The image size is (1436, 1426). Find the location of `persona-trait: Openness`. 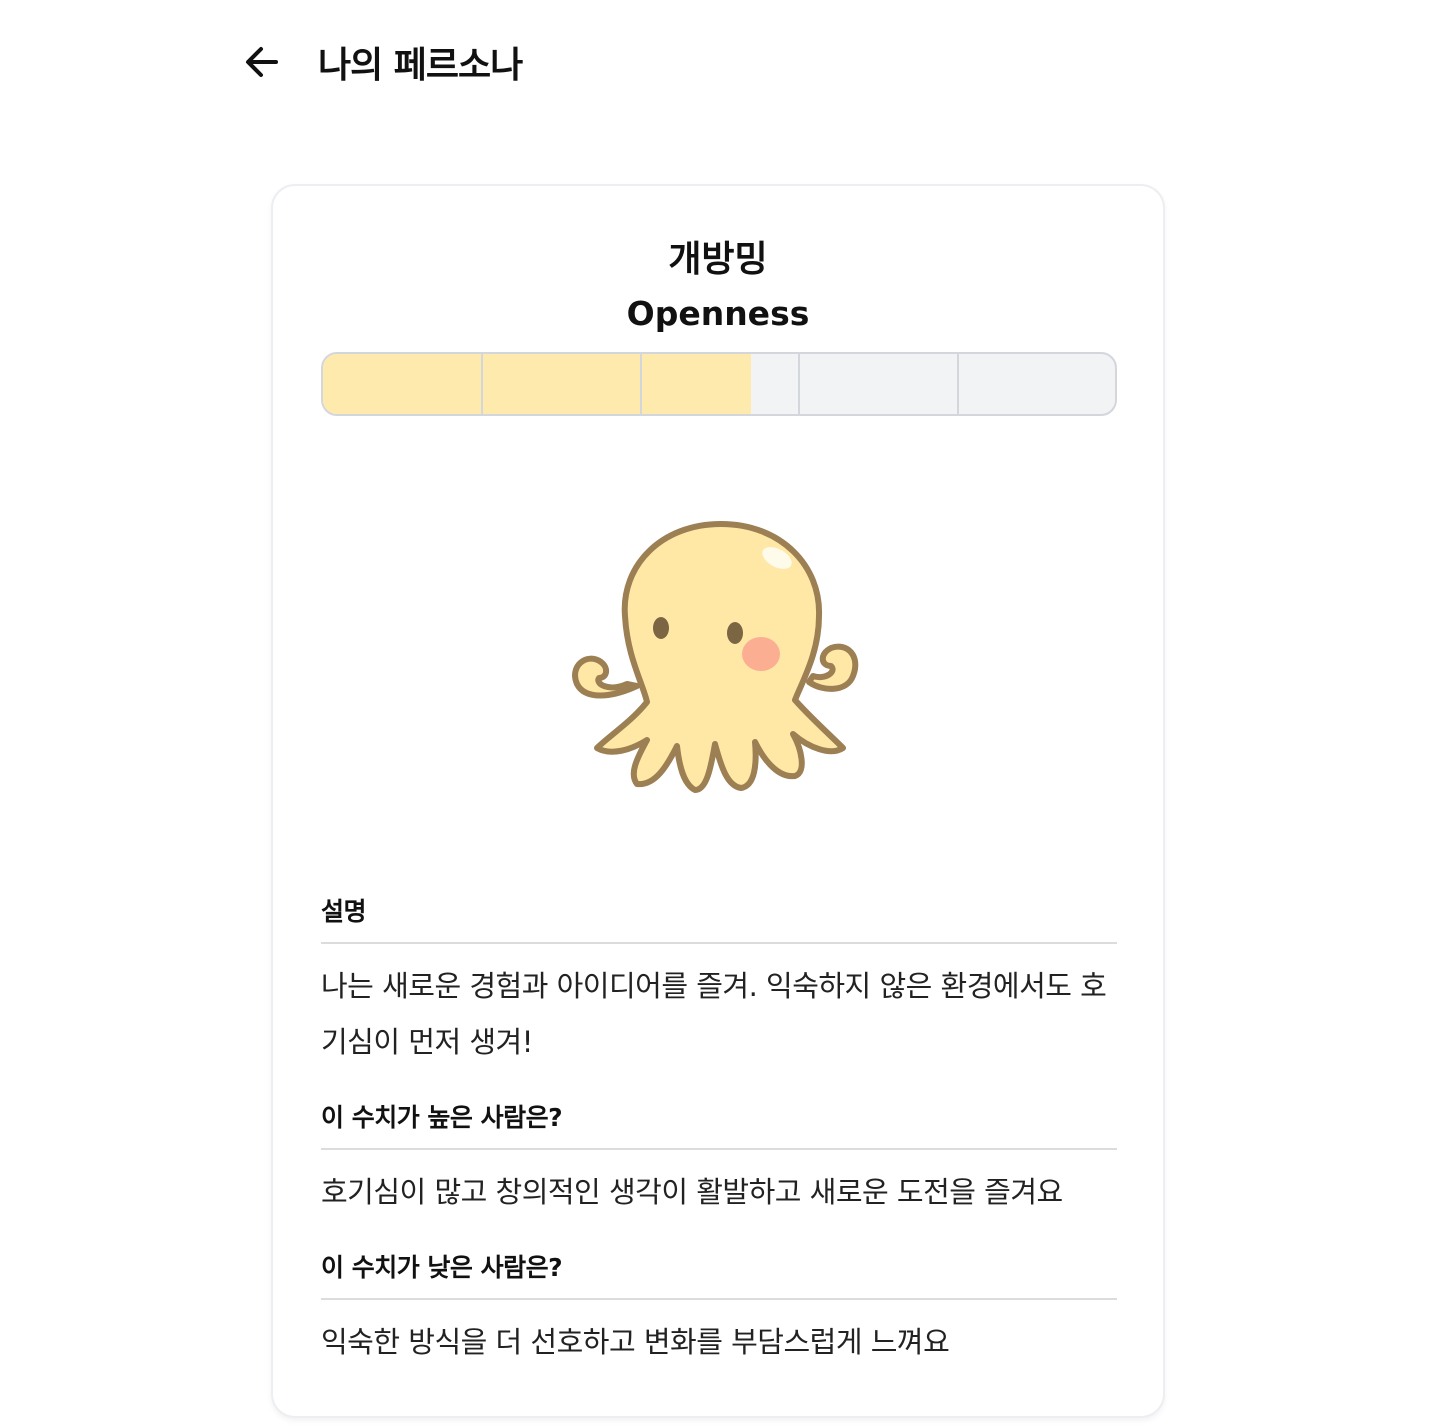

persona-trait: Openness is located at coordinates (718, 313).